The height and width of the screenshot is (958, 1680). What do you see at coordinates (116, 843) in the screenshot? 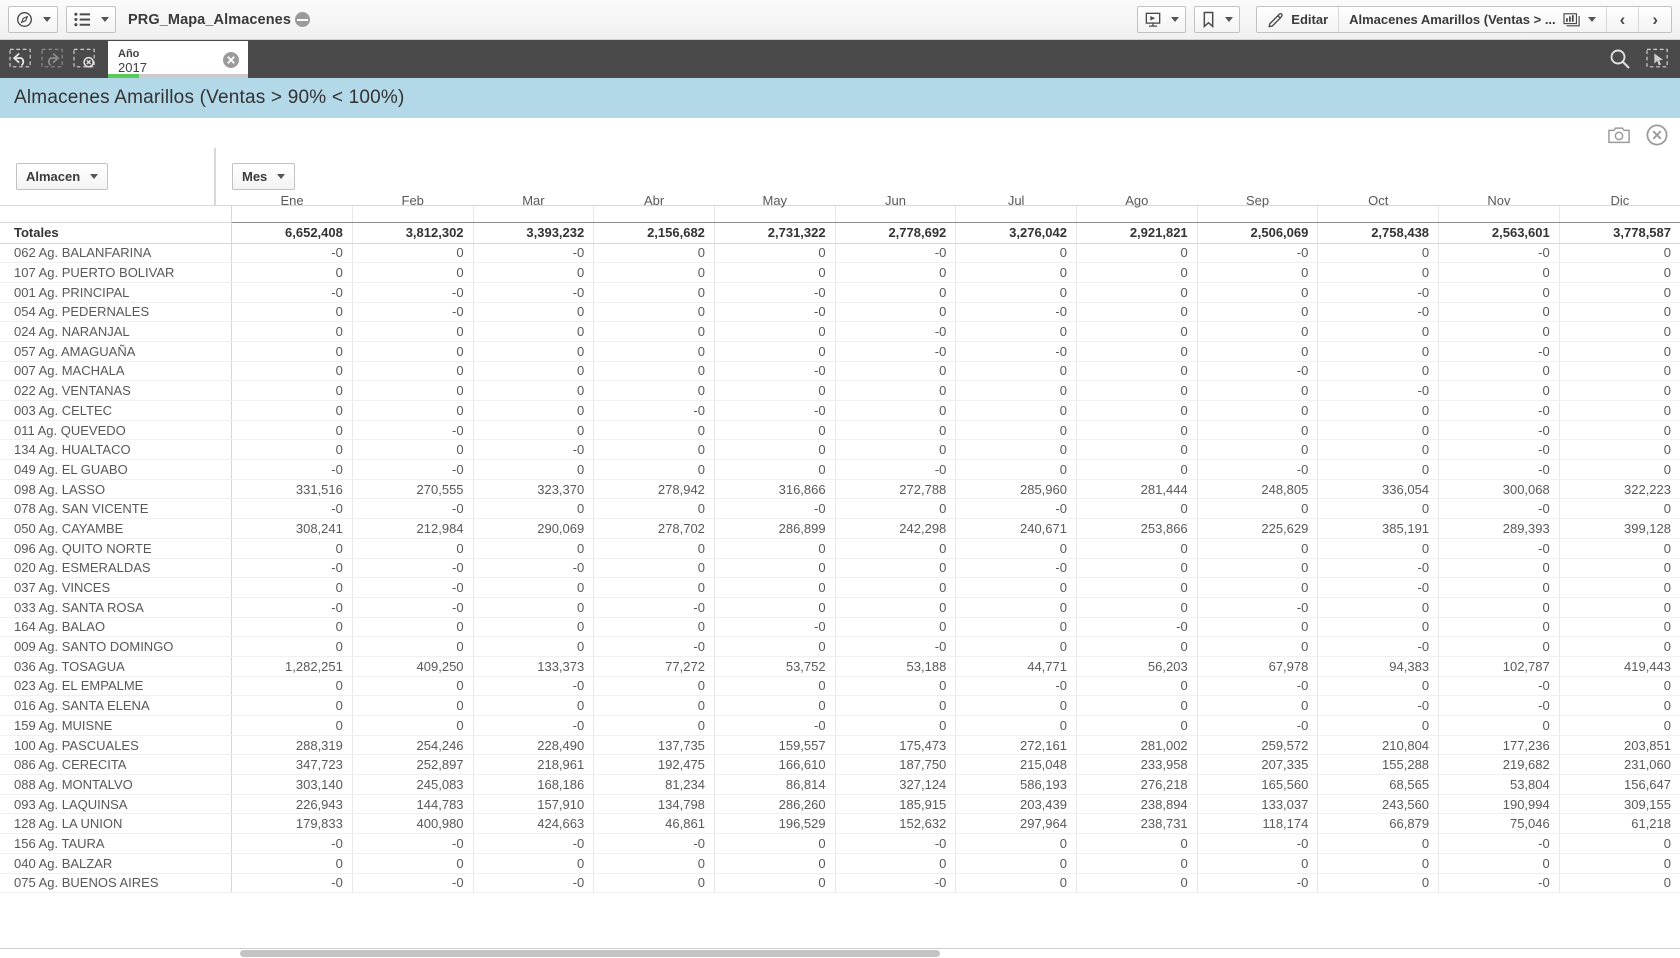
I see `row-dimension-label: 156 Ag. TAURA` at bounding box center [116, 843].